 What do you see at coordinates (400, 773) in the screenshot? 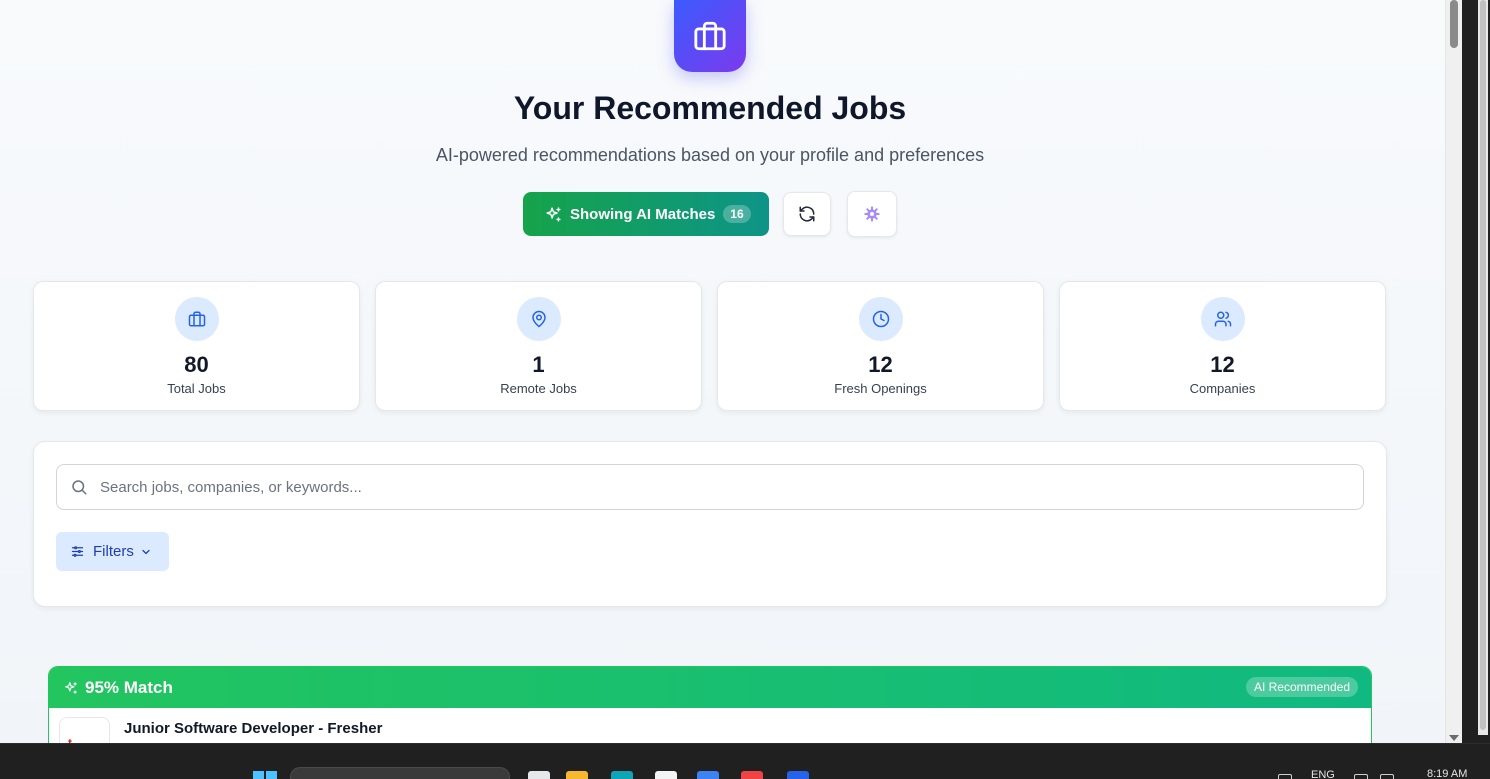
I see `taskbar-search` at bounding box center [400, 773].